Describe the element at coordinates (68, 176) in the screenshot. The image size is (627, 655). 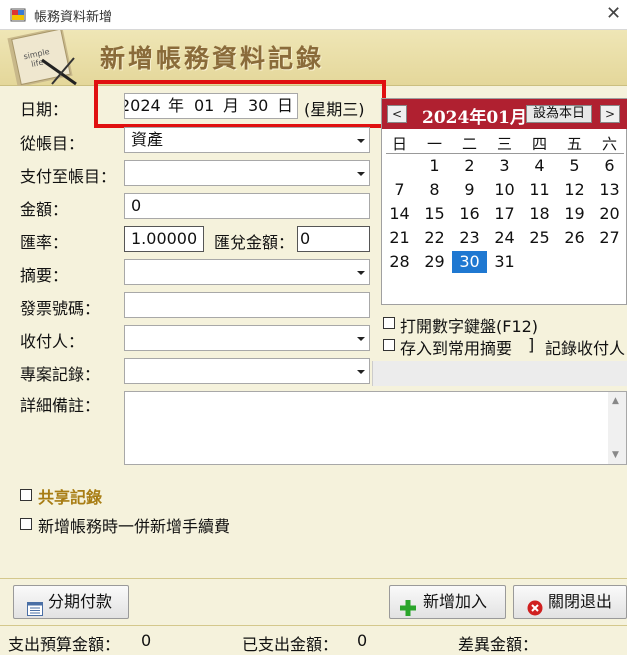
I see `pay-to-label: 支付至帳目：` at that location.